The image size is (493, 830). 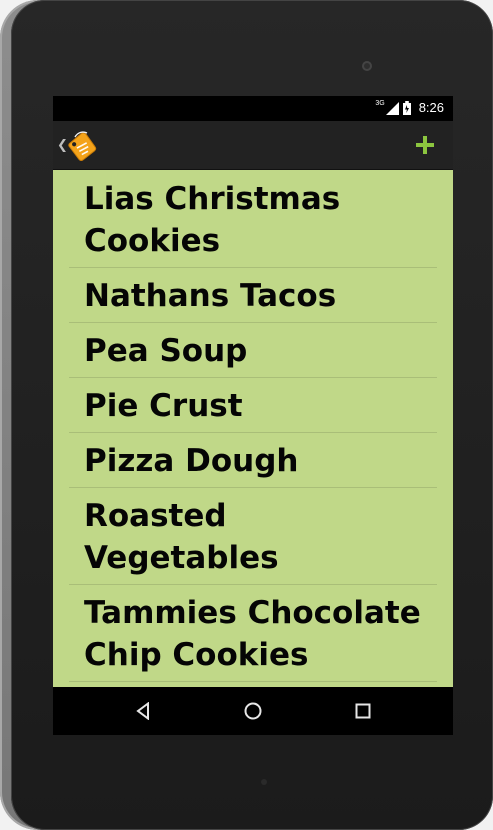 What do you see at coordinates (264, 782) in the screenshot?
I see `microphone-dot` at bounding box center [264, 782].